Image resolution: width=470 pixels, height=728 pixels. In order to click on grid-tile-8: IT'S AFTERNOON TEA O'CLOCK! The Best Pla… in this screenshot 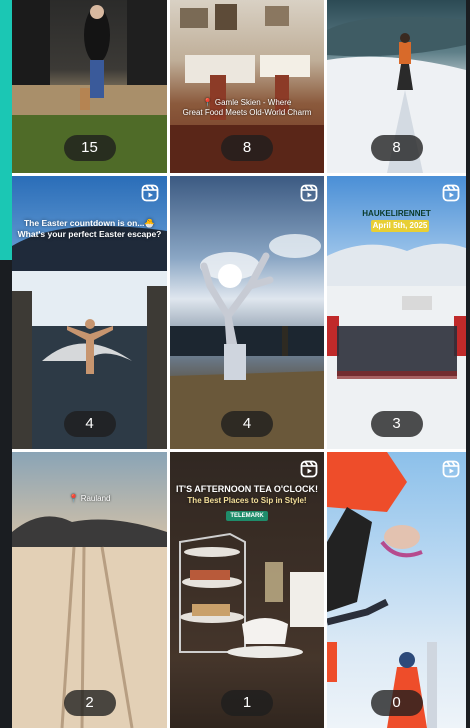, I will do `click(247, 590)`.